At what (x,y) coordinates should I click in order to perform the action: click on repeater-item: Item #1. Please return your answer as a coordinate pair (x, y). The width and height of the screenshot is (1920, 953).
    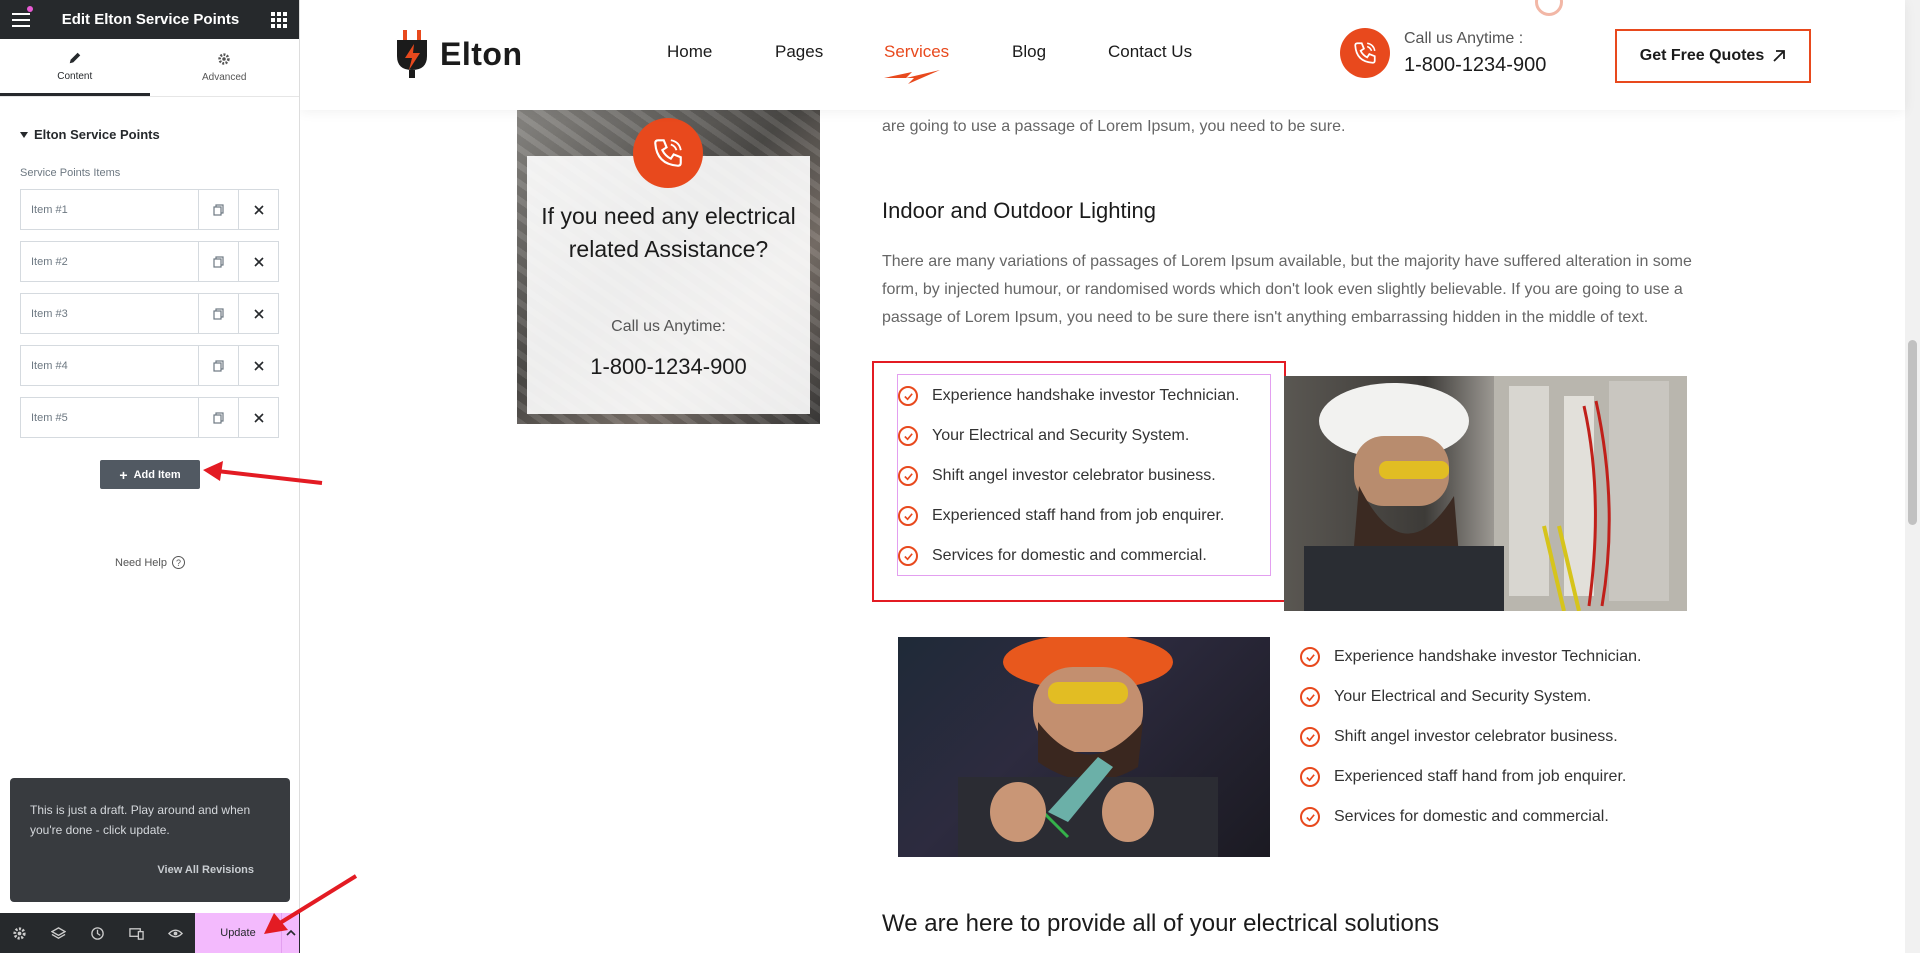
    Looking at the image, I should click on (149, 209).